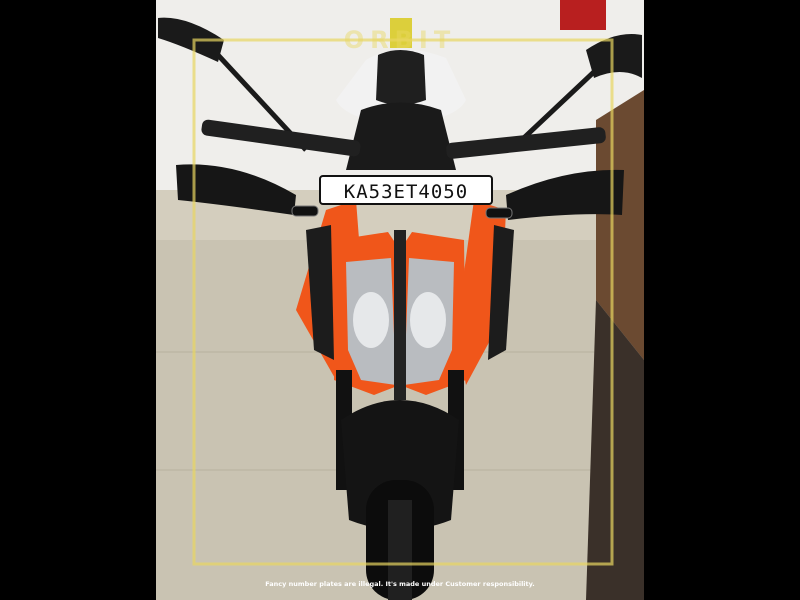 This screenshot has height=600, width=800. I want to click on watermark-logo: ORBIT, so click(400, 40).